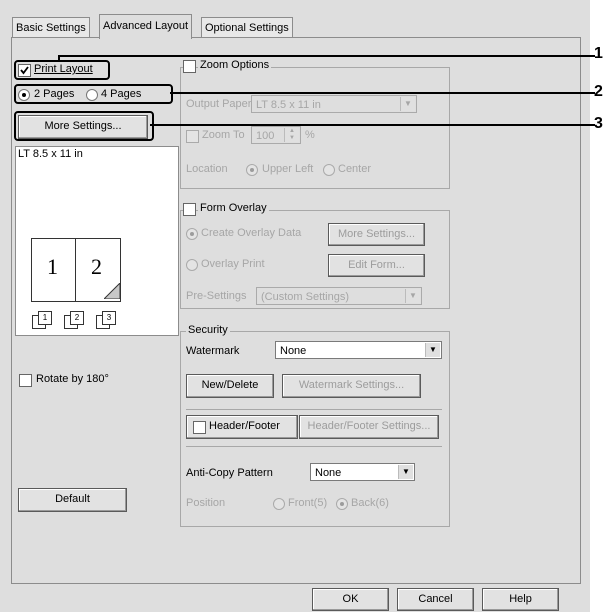 The width and height of the screenshot is (605, 612). What do you see at coordinates (308, 503) in the screenshot?
I see `front-label: Front(5)` at bounding box center [308, 503].